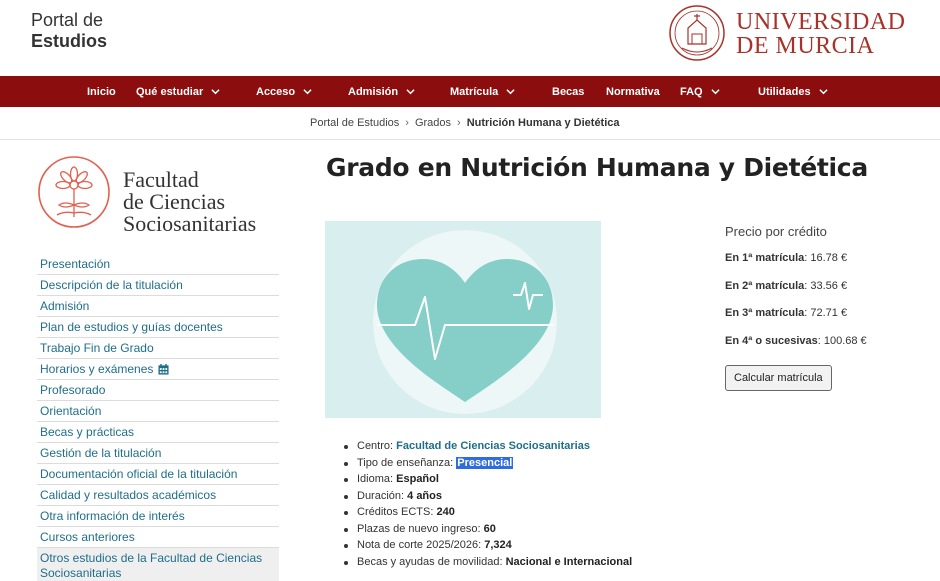  Describe the element at coordinates (170, 91) in the screenshot. I see `nav-item-label: Qué estudiar` at that location.